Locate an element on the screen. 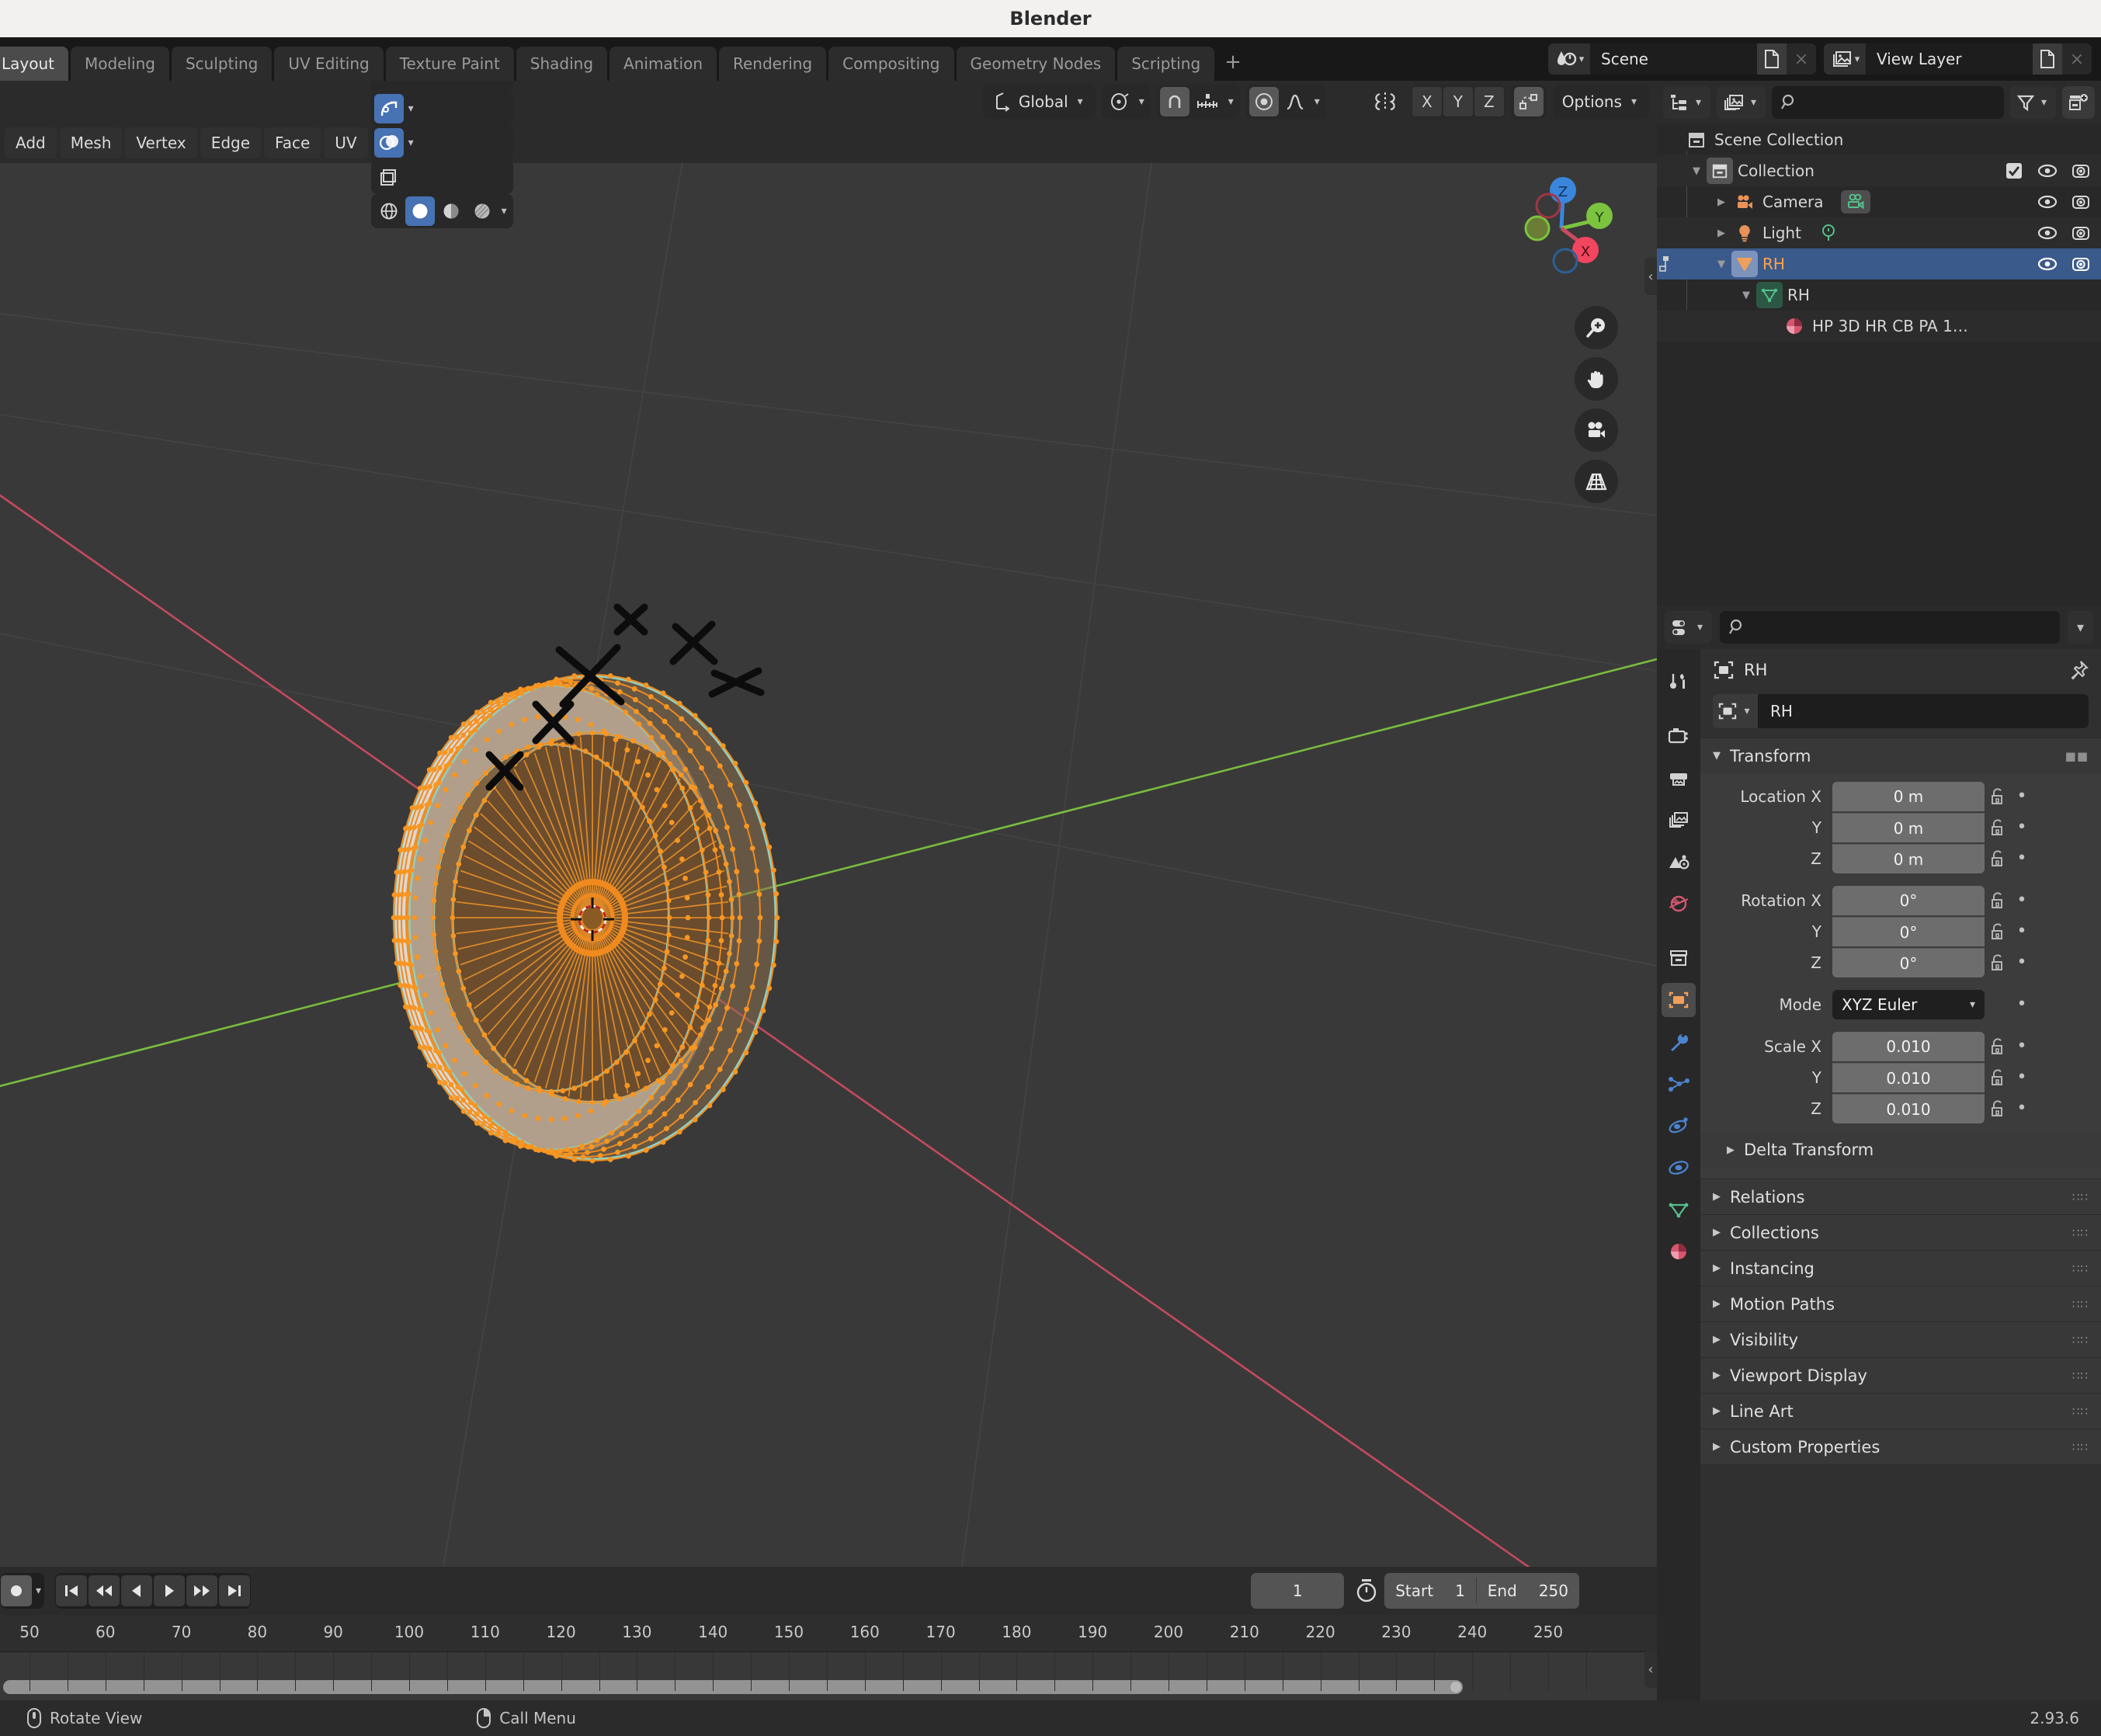 This screenshot has width=2101, height=1736. workspace-tab-animation: Animation is located at coordinates (663, 64).